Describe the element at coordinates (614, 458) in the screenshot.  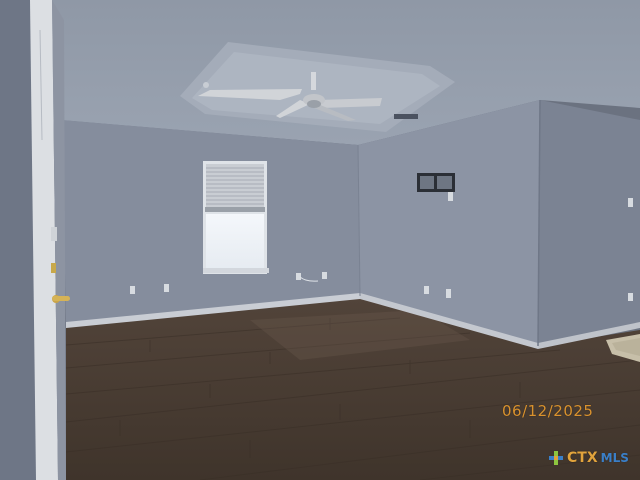
I see `watermark-suffix: MLS` at that location.